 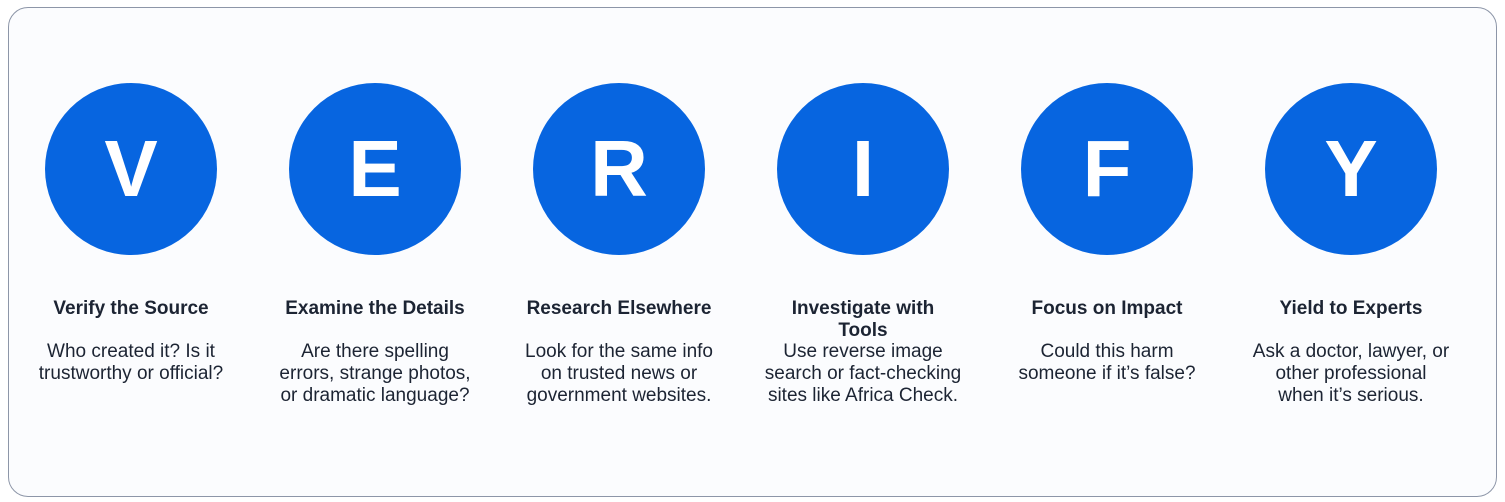 I want to click on step-title: Investigate with Tools, so click(x=863, y=319).